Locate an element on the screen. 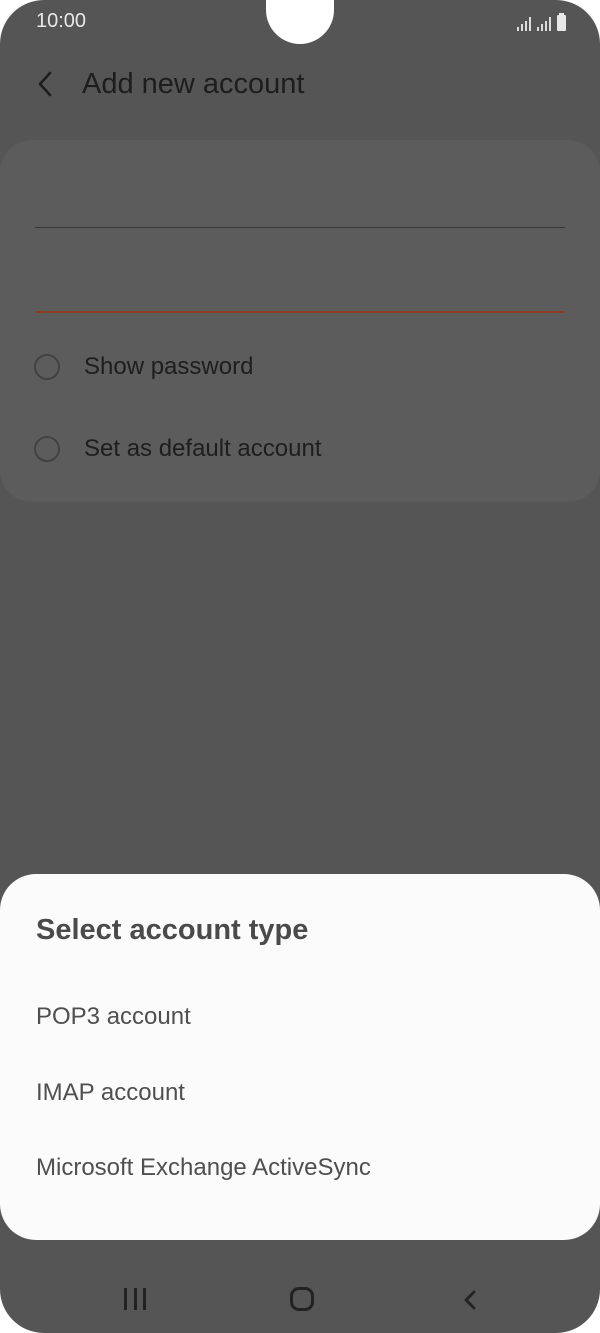 This screenshot has width=600, height=1333. battery-icon is located at coordinates (561, 22).